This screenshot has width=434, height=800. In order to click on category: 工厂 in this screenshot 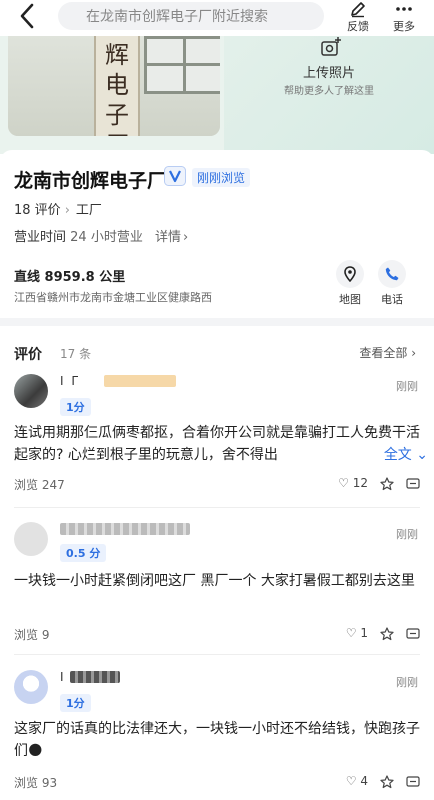, I will do `click(88, 210)`.